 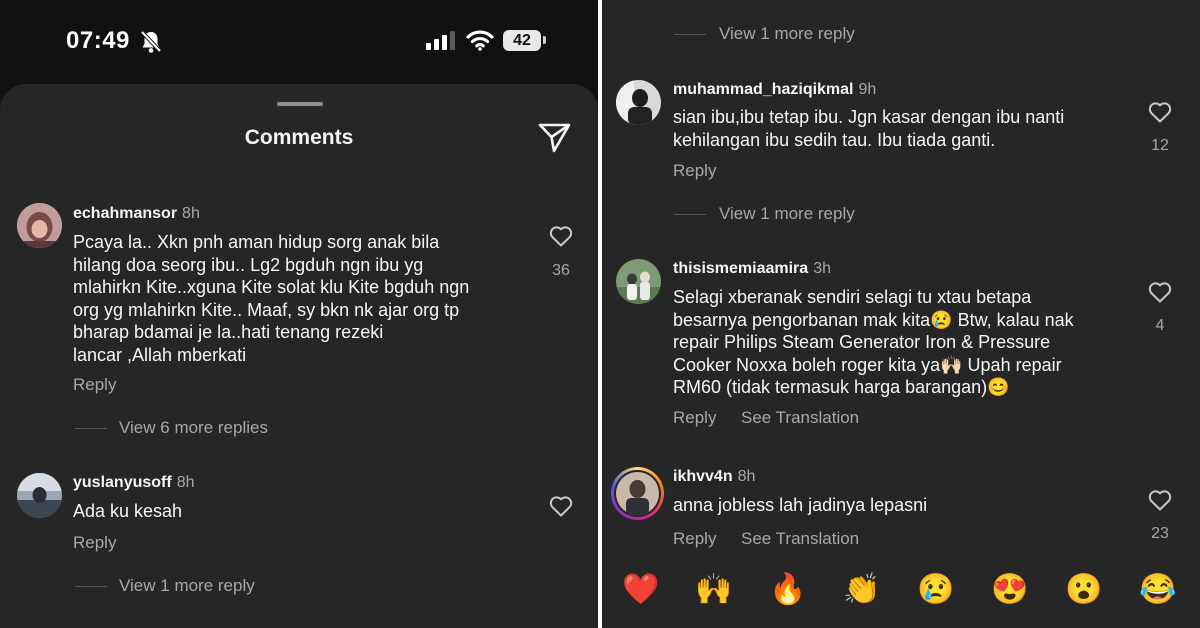 What do you see at coordinates (800, 505) in the screenshot?
I see `comment-text: anna jobless lah jadinya lepasni` at bounding box center [800, 505].